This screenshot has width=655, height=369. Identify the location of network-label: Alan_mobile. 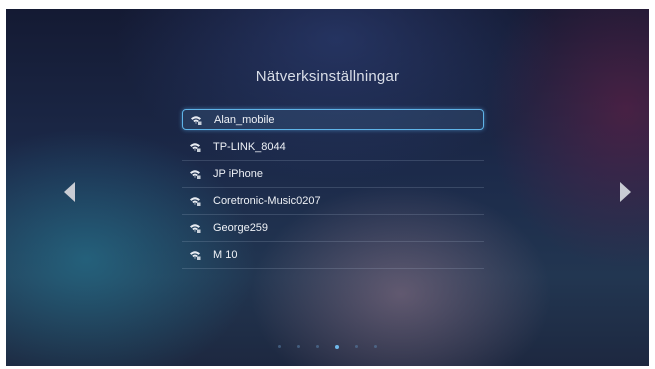
(244, 119).